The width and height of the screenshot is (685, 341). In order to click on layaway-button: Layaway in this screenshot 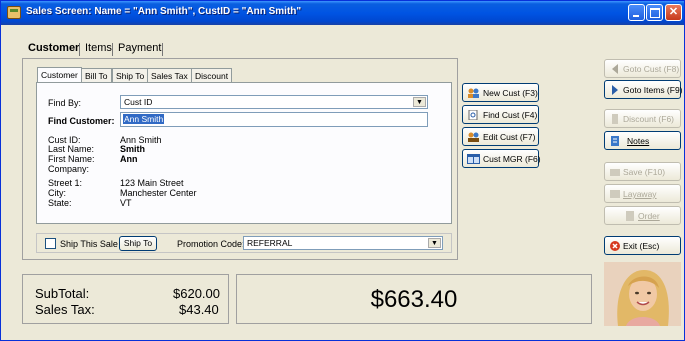, I will do `click(642, 193)`.